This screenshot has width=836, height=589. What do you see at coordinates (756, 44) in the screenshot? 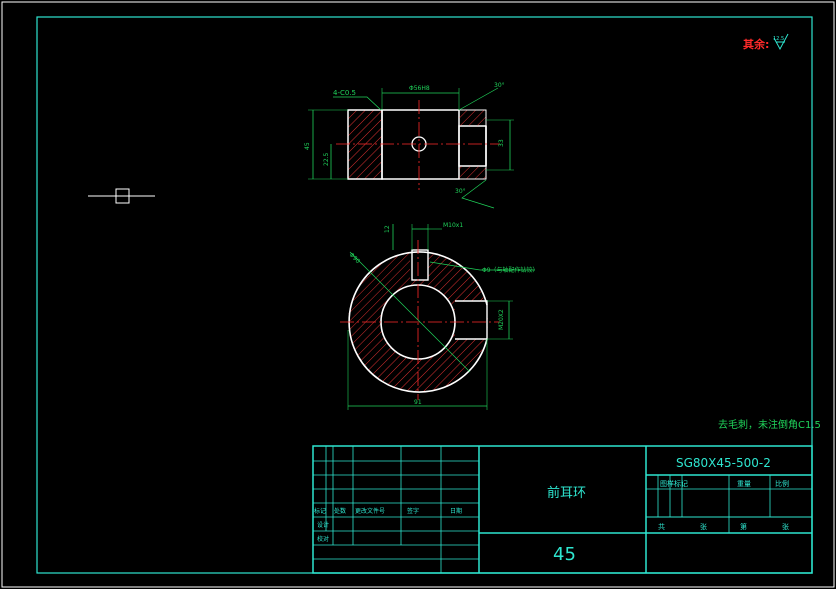
I see `roughness-label: 其余:` at bounding box center [756, 44].